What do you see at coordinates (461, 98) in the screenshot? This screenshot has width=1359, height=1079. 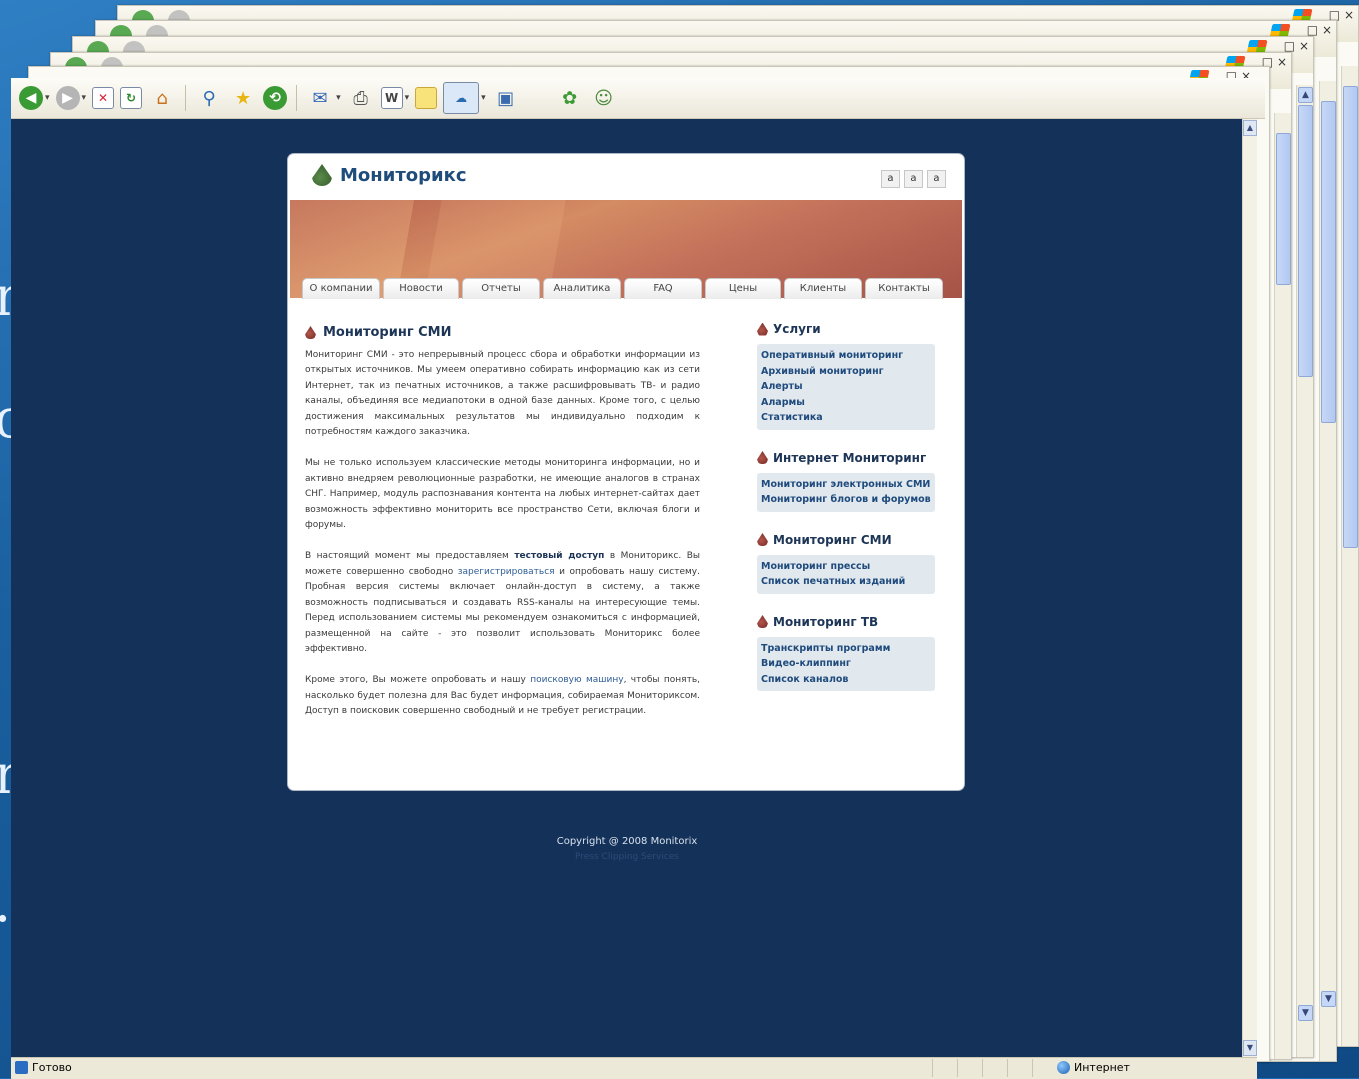 I see `messenger-button: ☁` at bounding box center [461, 98].